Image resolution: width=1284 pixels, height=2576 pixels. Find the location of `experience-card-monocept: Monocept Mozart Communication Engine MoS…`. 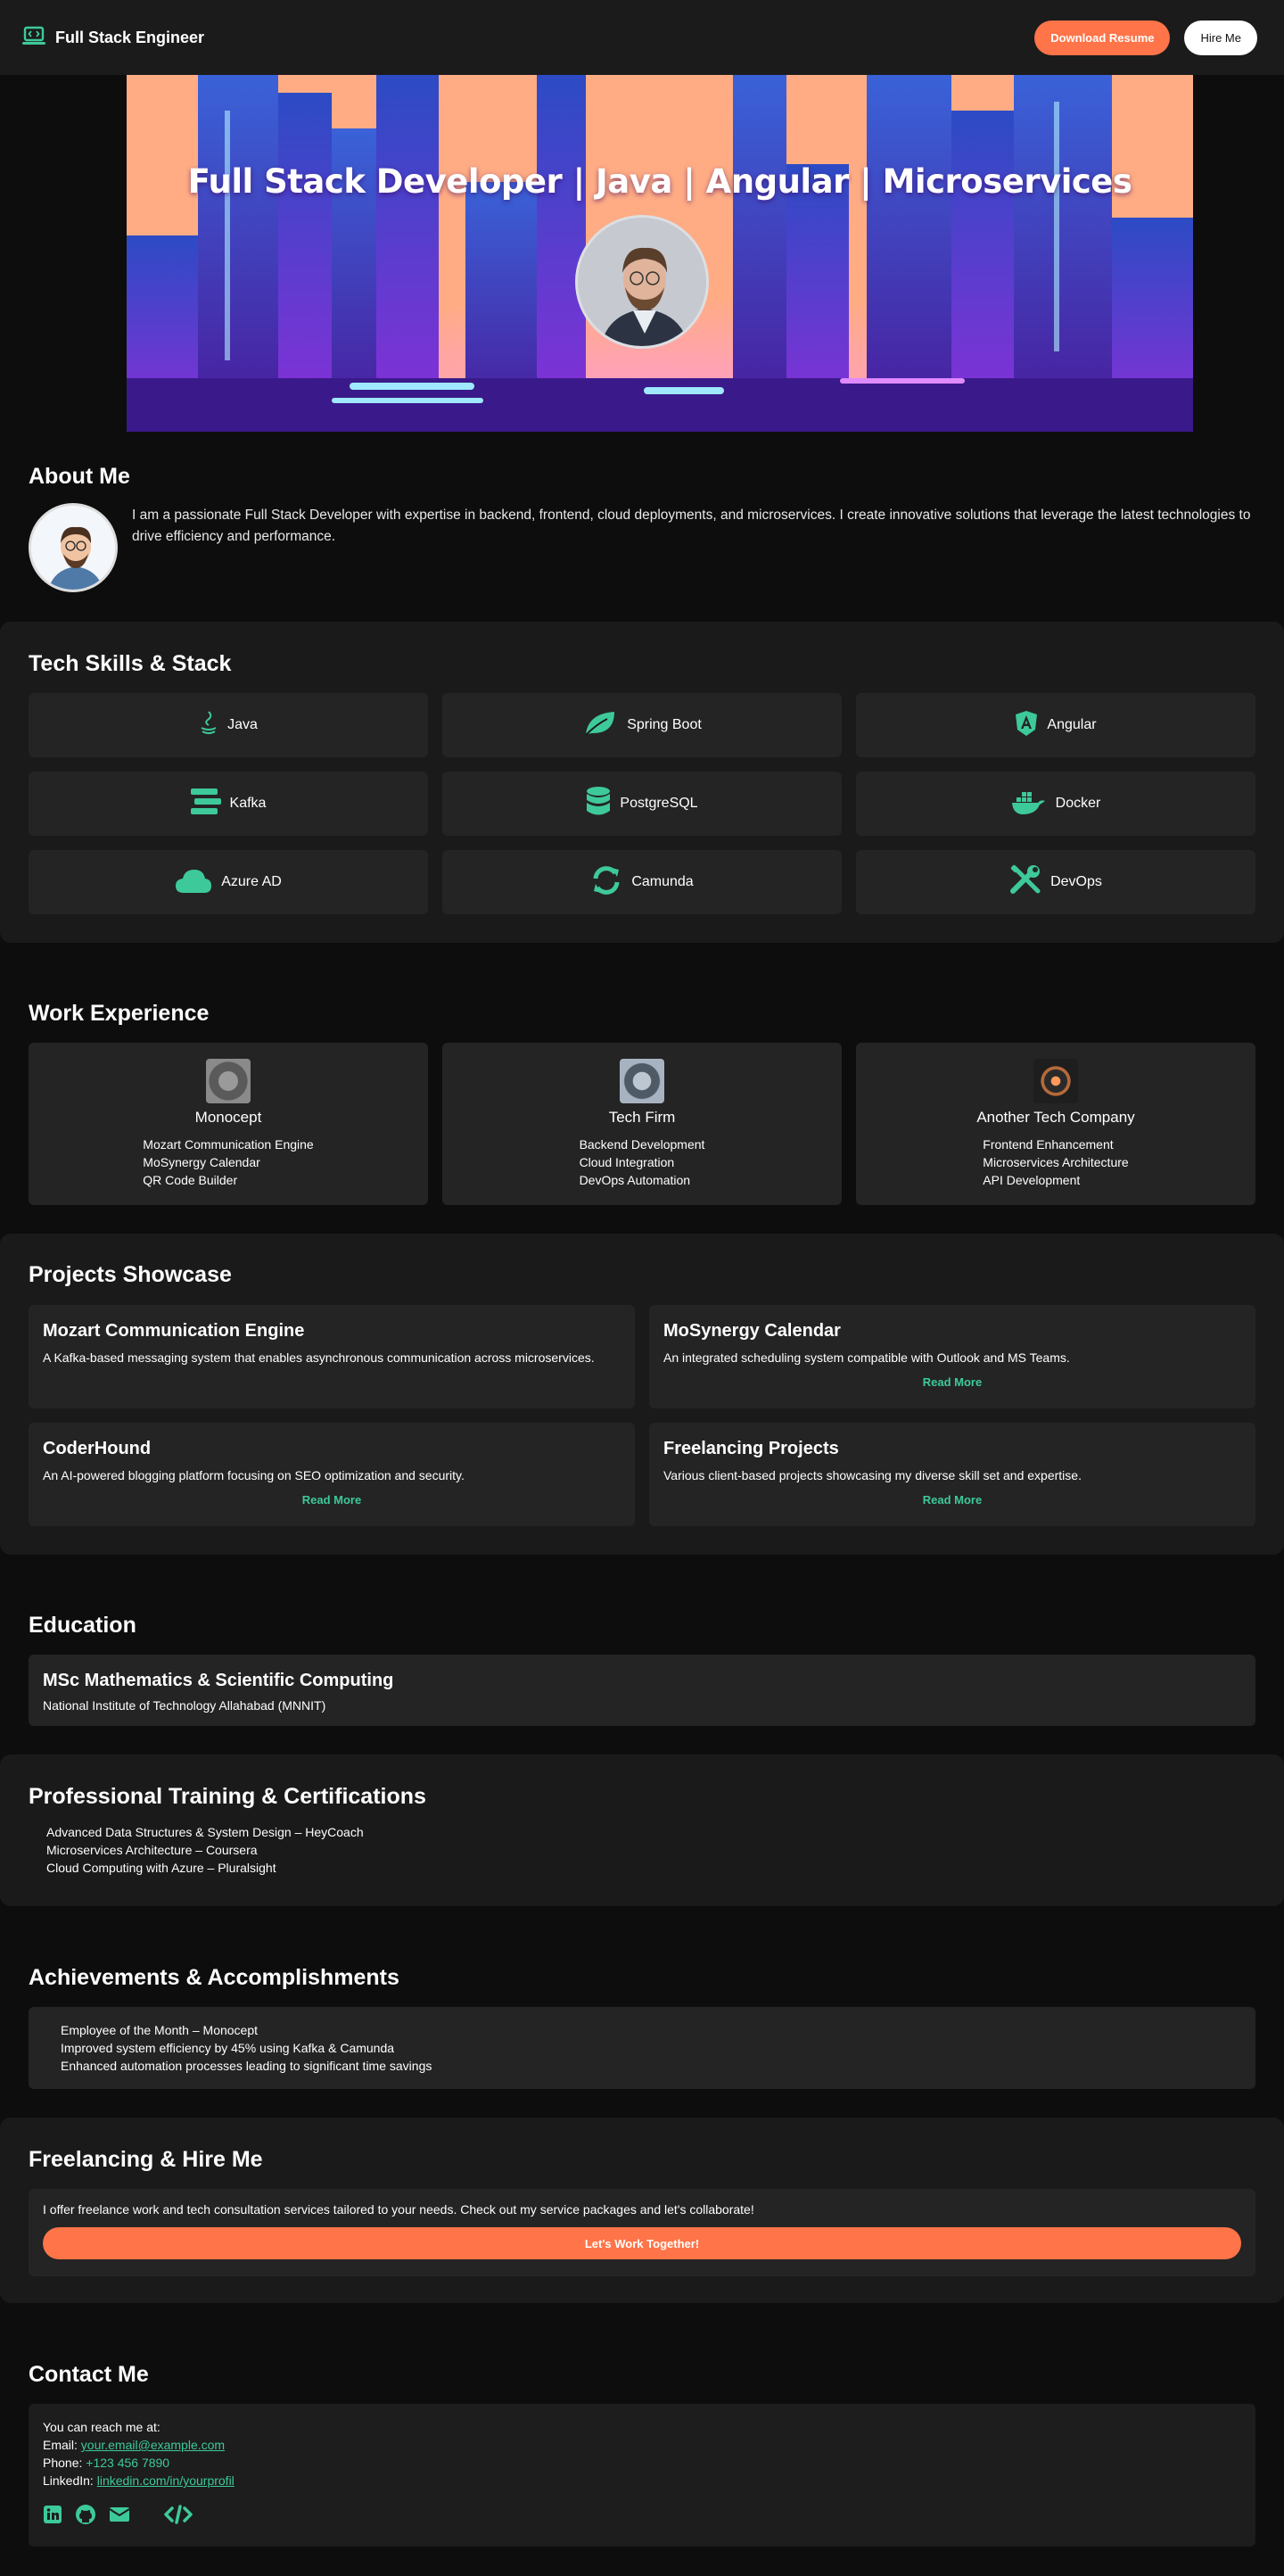

experience-card-monocept: Monocept Mozart Communication Engine MoS… is located at coordinates (228, 1124).